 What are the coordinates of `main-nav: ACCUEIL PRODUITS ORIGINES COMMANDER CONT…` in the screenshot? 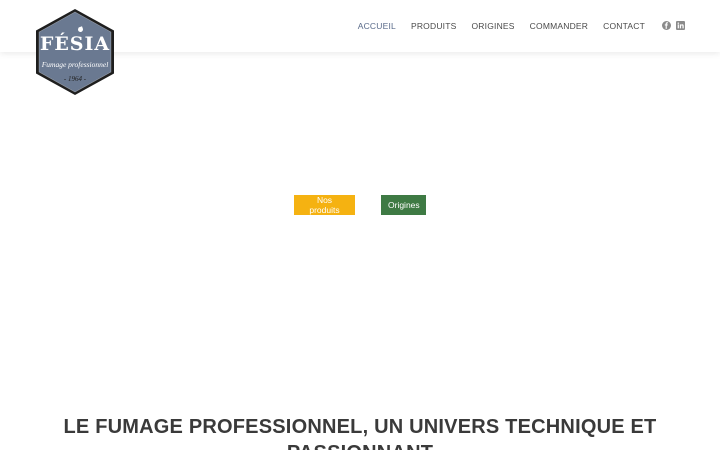 It's located at (501, 26).